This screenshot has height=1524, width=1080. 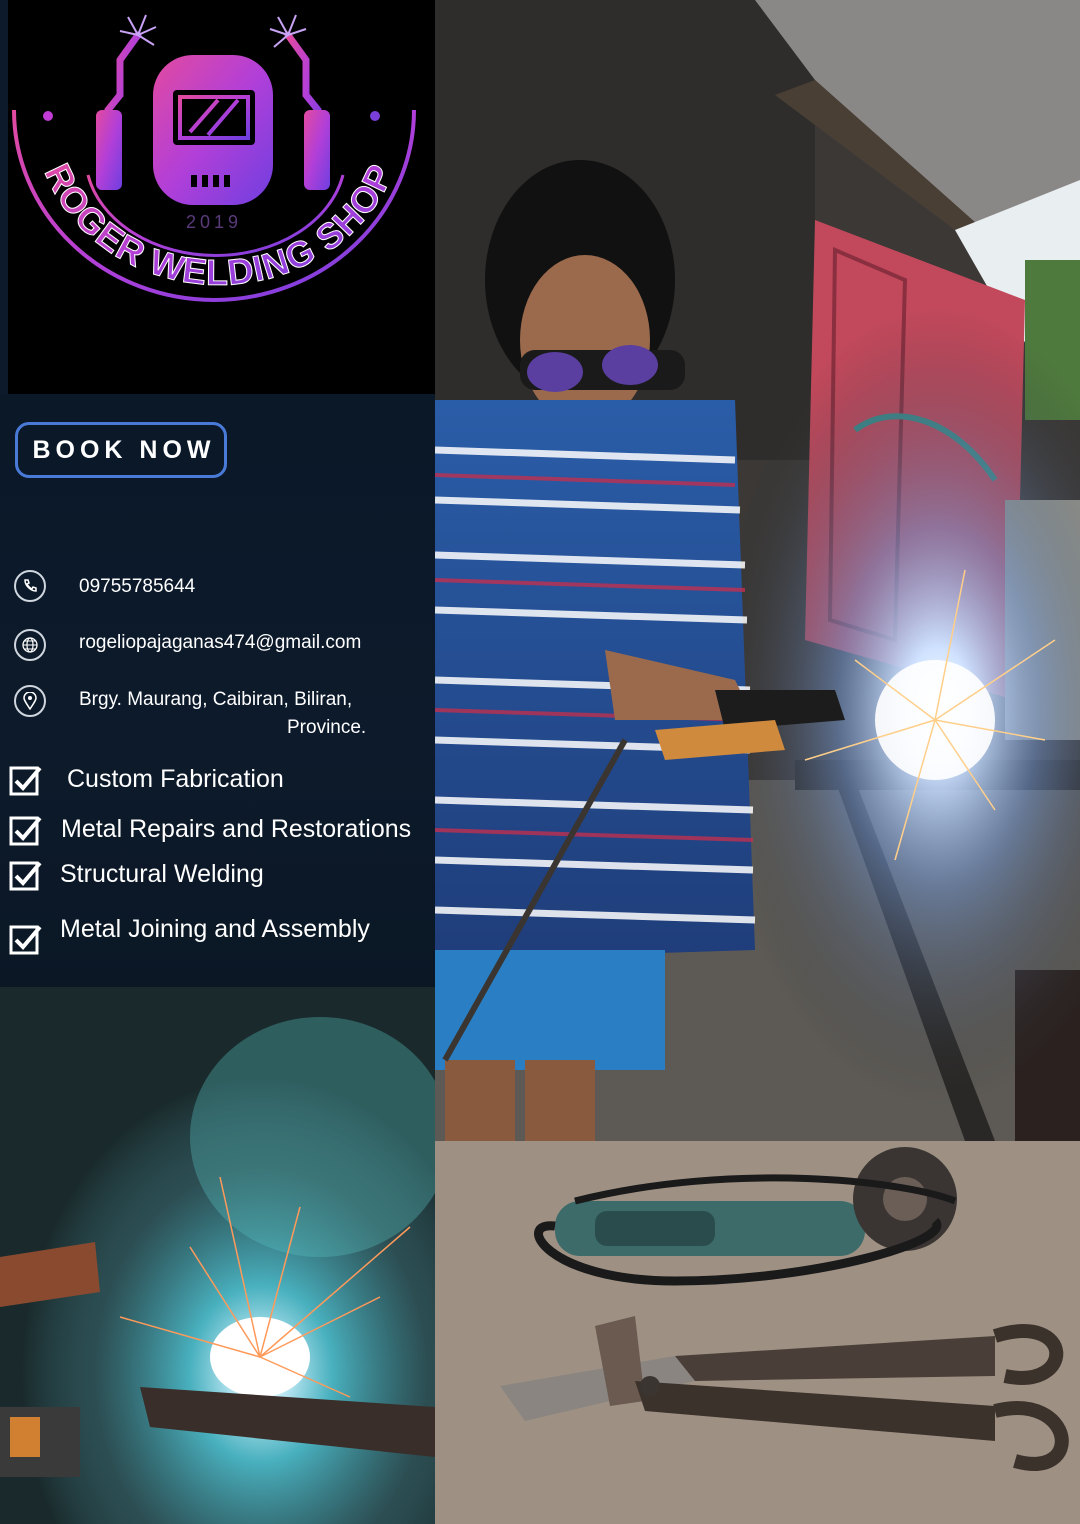 What do you see at coordinates (236, 828) in the screenshot?
I see `service-label: Metal Repairs and Restorations` at bounding box center [236, 828].